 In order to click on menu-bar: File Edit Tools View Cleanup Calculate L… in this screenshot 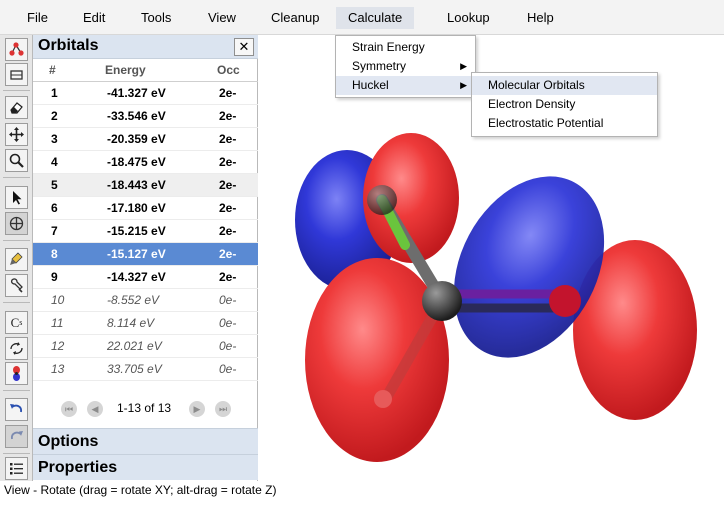, I will do `click(362, 17)`.